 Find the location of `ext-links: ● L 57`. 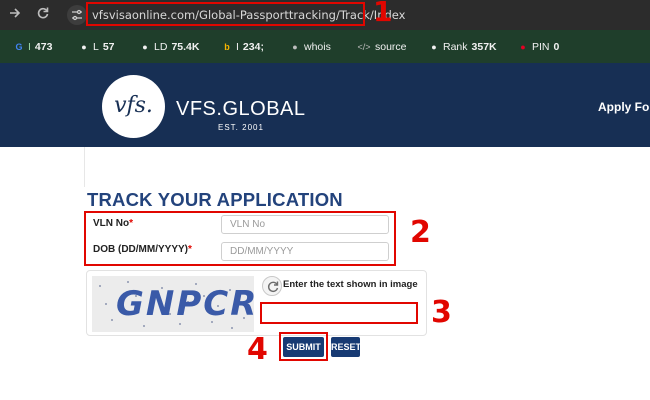

ext-links: ● L 57 is located at coordinates (97, 47).